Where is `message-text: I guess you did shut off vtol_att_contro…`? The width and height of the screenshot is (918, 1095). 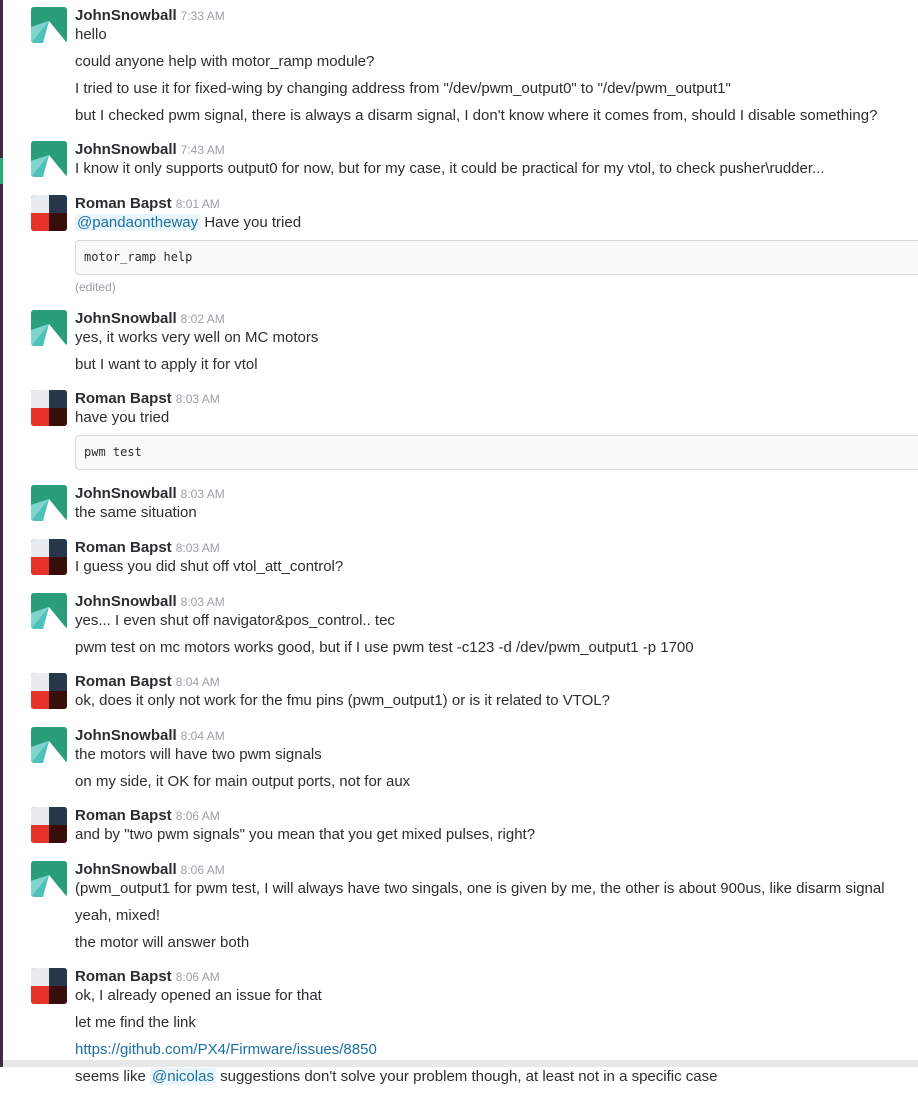
message-text: I guess you did shut off vtol_att_contro… is located at coordinates (209, 566).